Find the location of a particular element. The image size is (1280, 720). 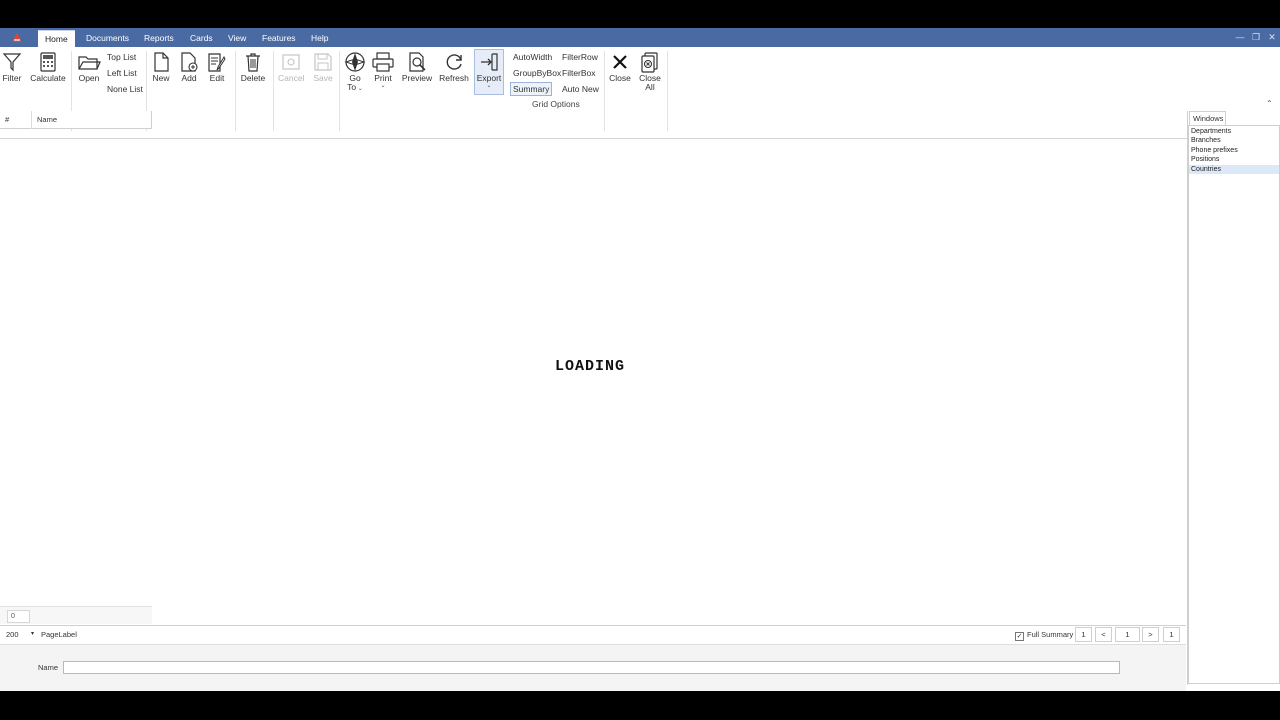

add-label: Add is located at coordinates (189, 78).